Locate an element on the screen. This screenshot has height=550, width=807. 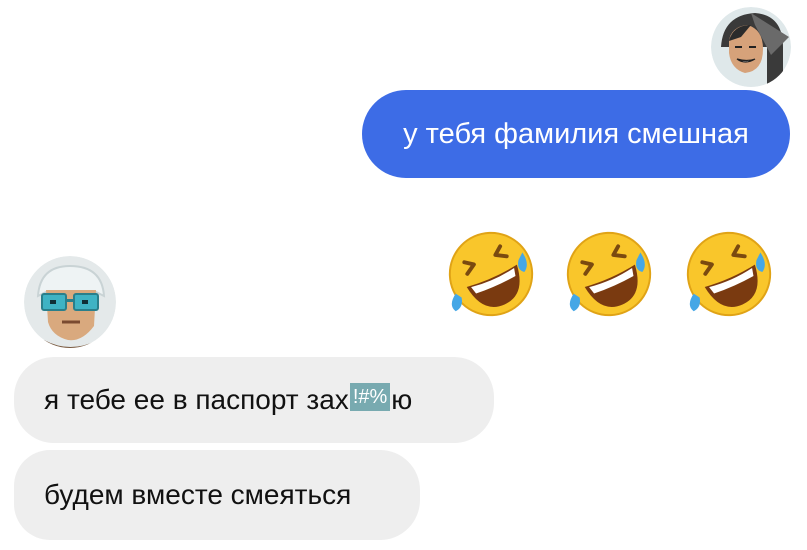
incoming-message-text-start: я тебе ее в паспорт зах is located at coordinates (196, 399).